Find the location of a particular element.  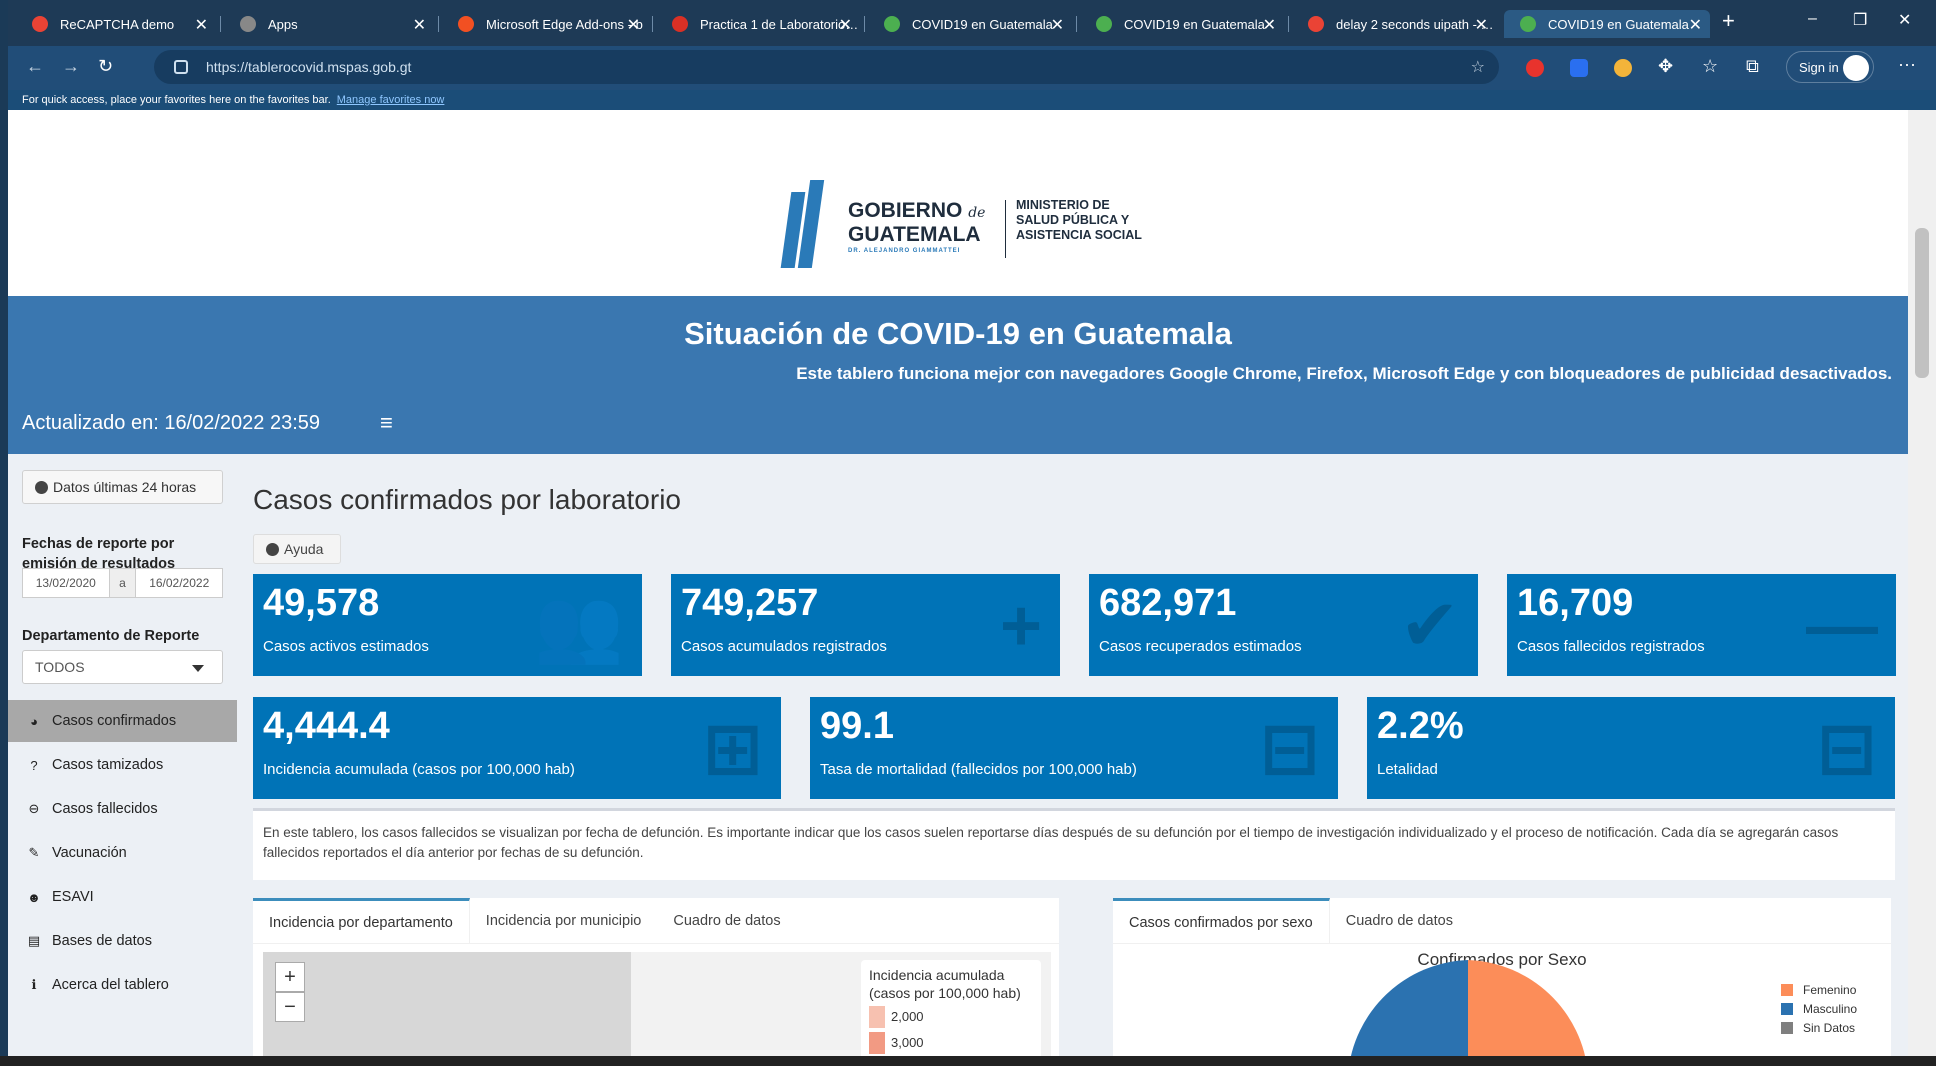

legend-item: 3,000 is located at coordinates (951, 1043).